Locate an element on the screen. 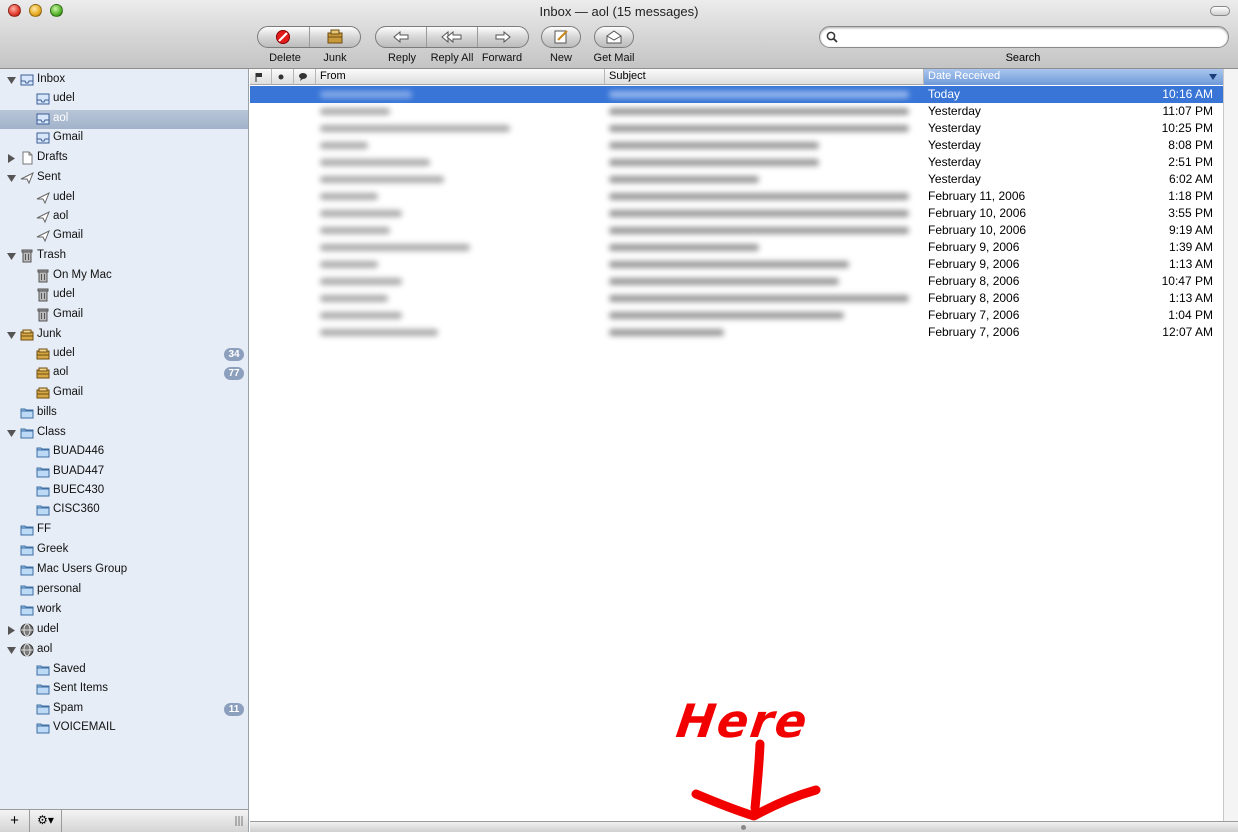 This screenshot has width=1238, height=832. get-mail-button is located at coordinates (614, 37).